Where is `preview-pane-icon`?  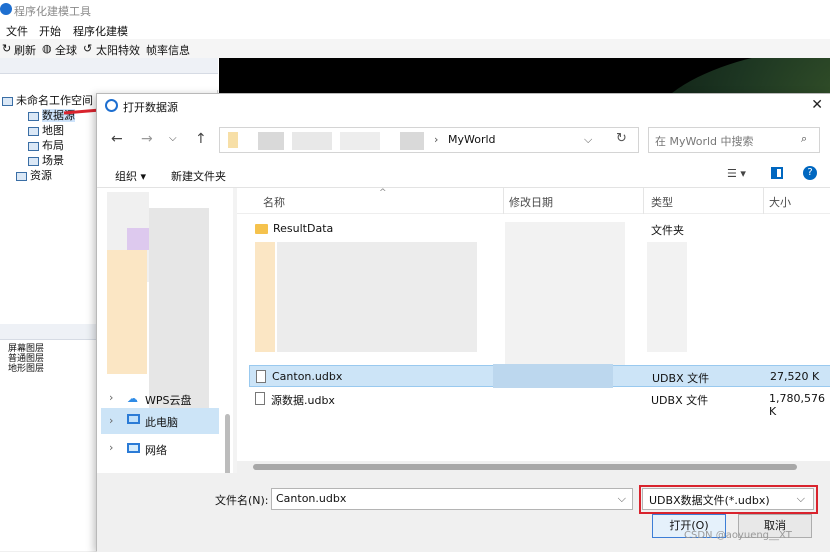
preview-pane-icon is located at coordinates (777, 173).